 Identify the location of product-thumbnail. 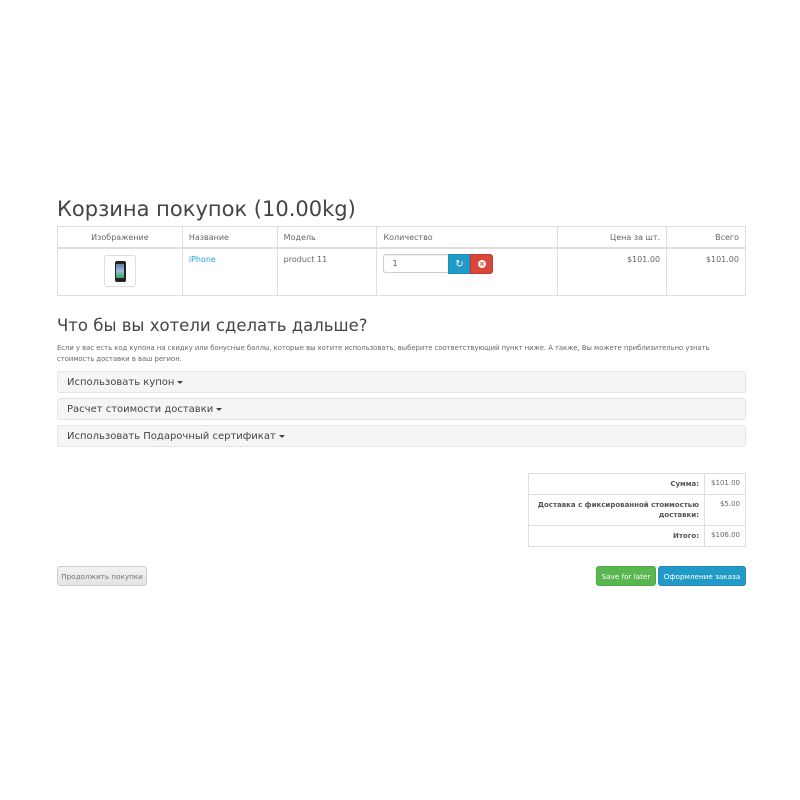
(119, 271).